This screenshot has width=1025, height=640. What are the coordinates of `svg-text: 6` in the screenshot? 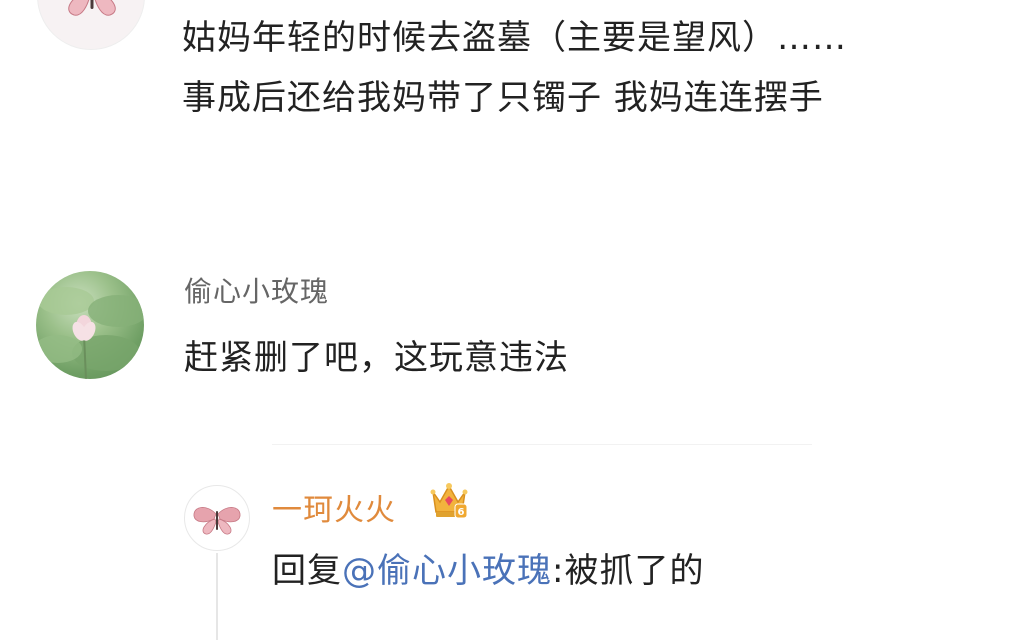 It's located at (461, 512).